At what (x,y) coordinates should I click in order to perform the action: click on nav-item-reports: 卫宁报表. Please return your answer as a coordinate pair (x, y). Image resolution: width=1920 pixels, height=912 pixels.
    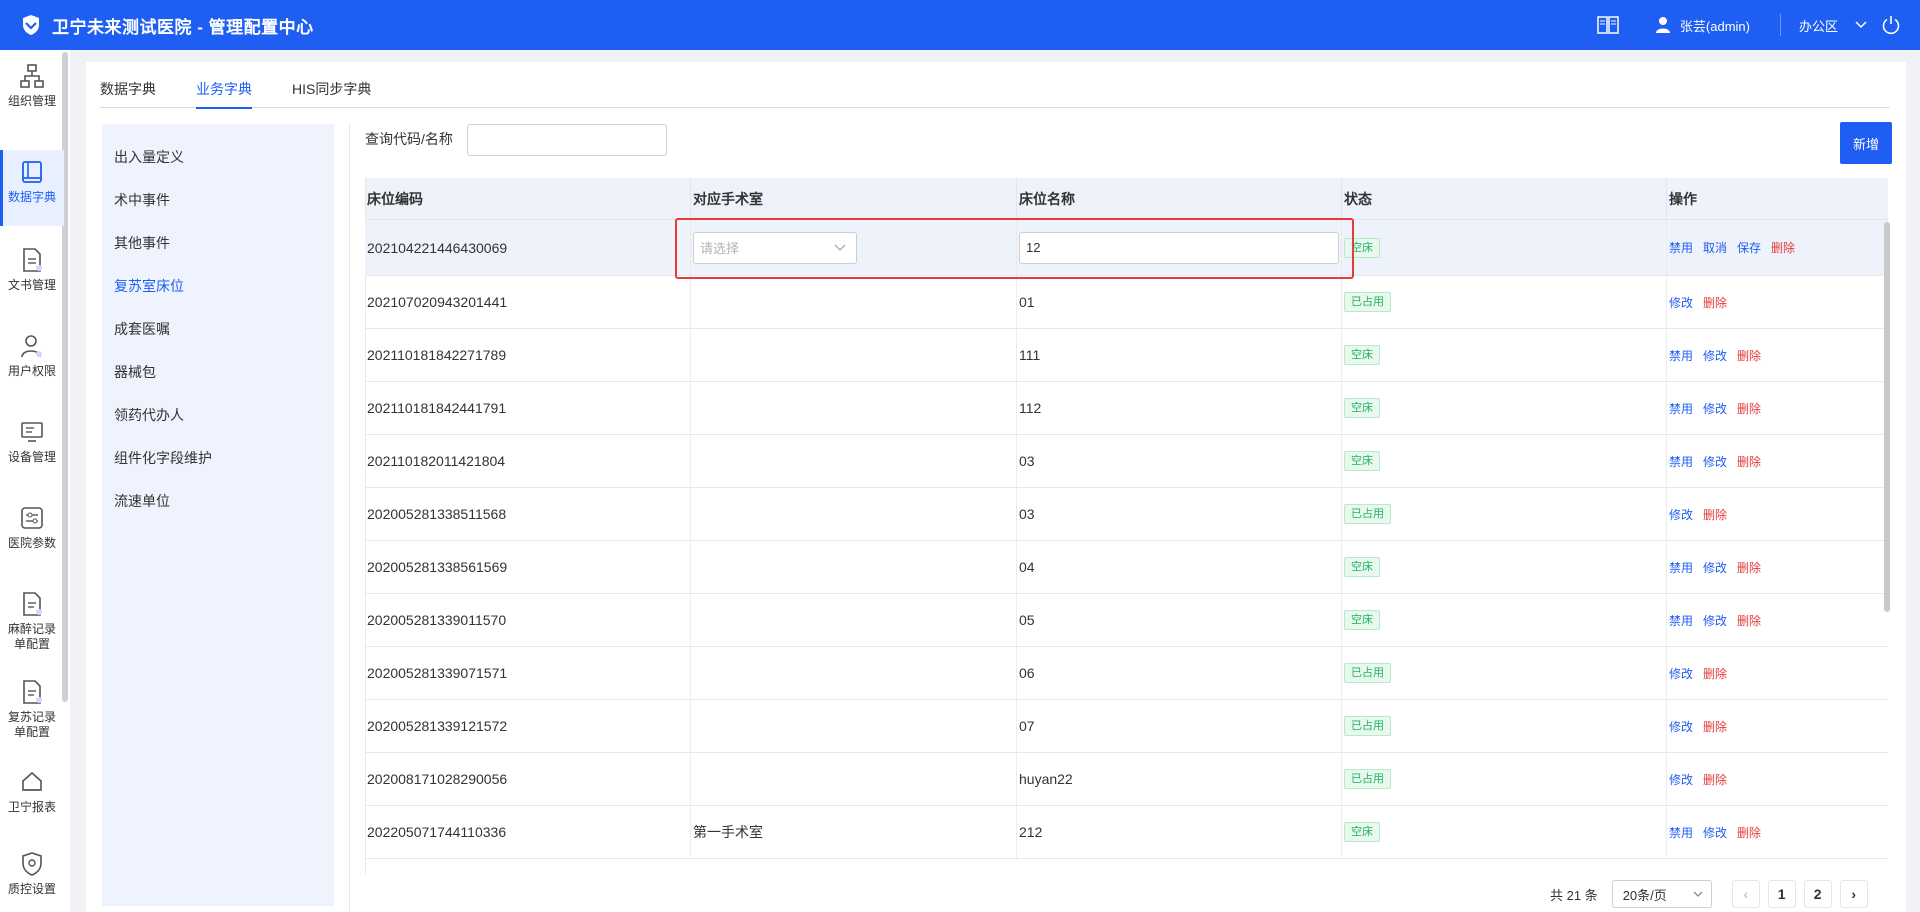
    Looking at the image, I should click on (32, 798).